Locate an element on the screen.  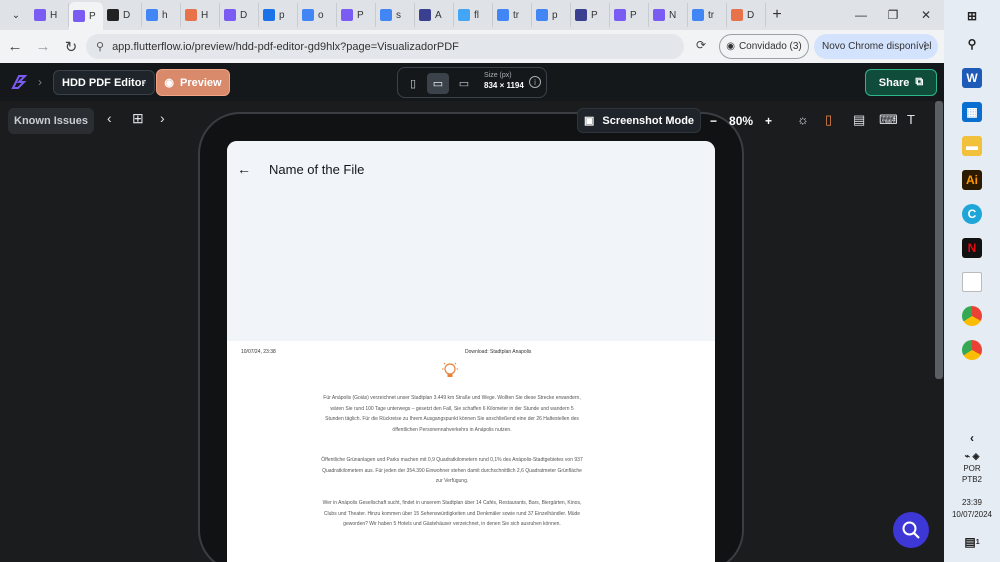
browser-tab: h is located at coordinates (161, 15).